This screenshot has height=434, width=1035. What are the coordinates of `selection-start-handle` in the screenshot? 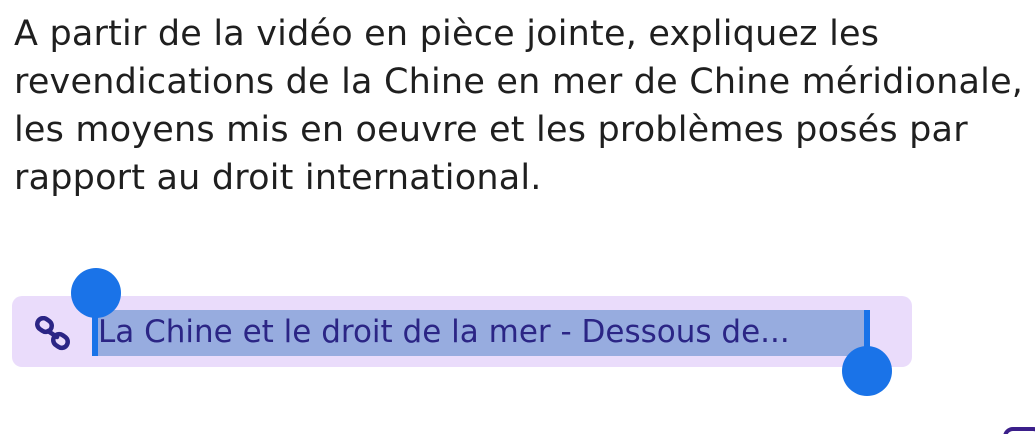 It's located at (96, 293).